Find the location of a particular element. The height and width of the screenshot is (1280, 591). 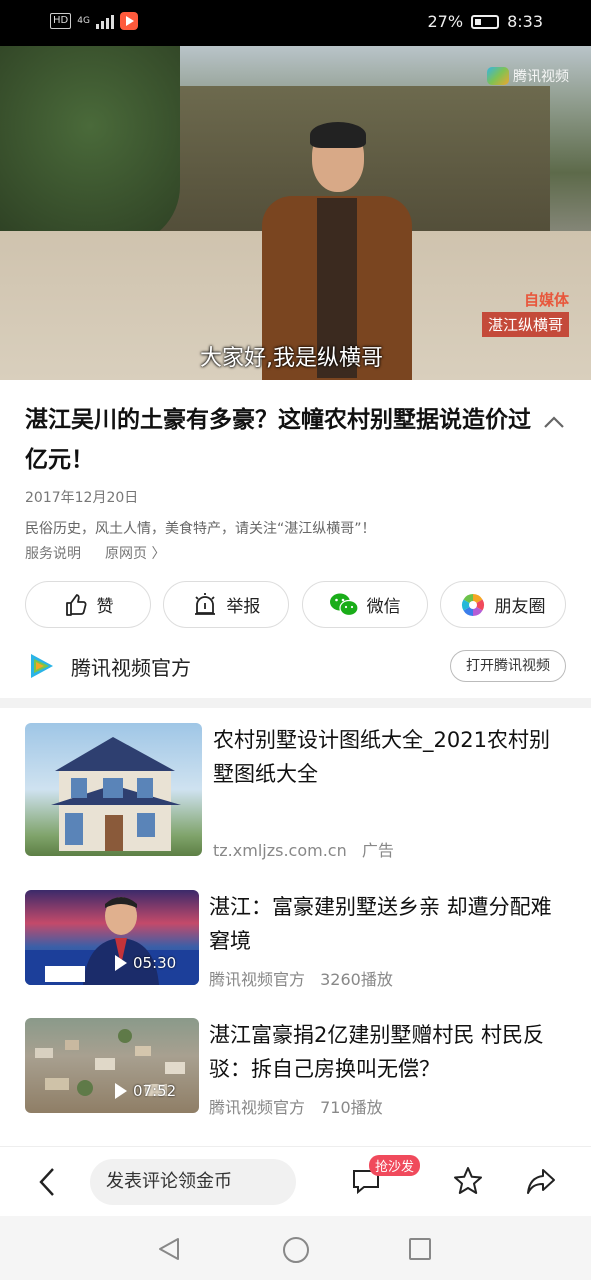

ad-domain: tz.xmljzs.com.cn is located at coordinates (280, 850).